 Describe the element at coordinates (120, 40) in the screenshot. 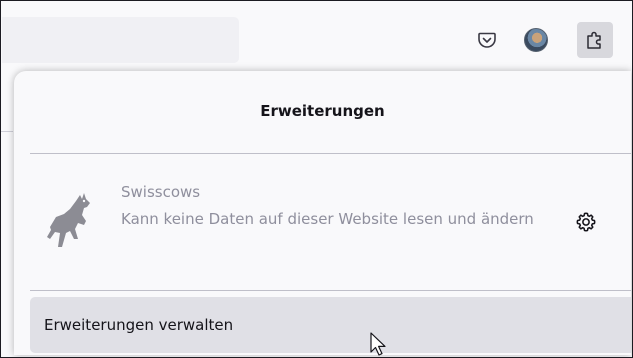

I see `url-bar` at that location.